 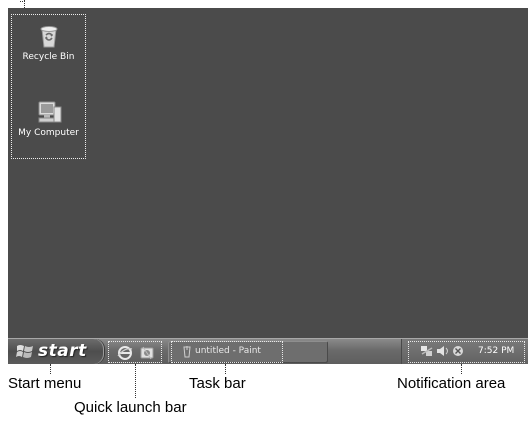 I want to click on windows-flag-icon, so click(x=24, y=351).